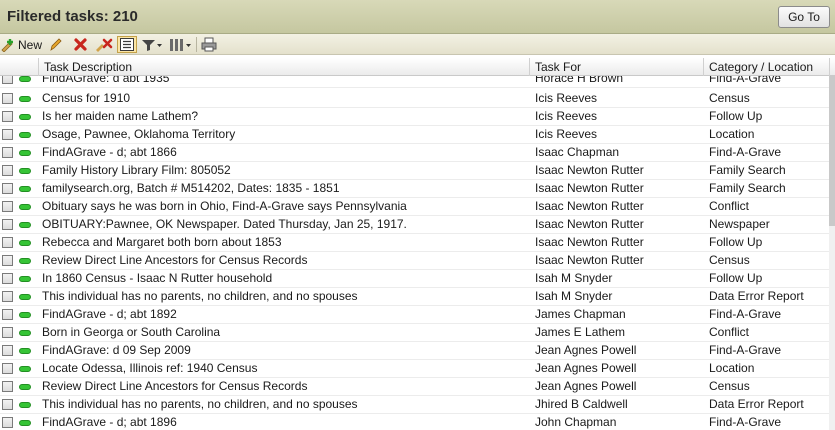 Image resolution: width=835 pixels, height=430 pixels. I want to click on edit-button, so click(56, 44).